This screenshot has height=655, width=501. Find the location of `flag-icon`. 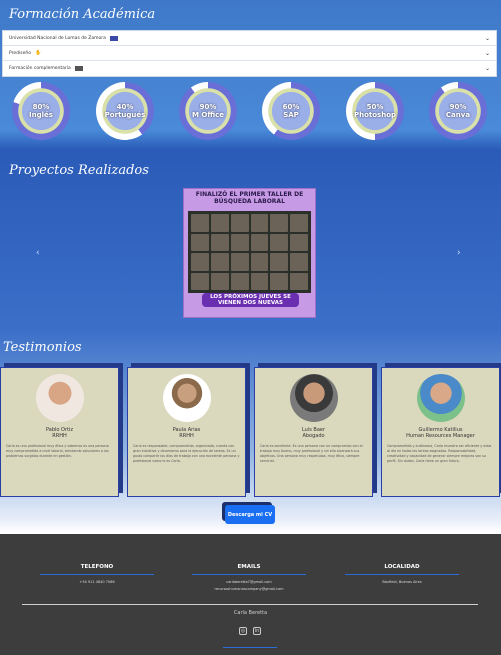

flag-icon is located at coordinates (113, 38).